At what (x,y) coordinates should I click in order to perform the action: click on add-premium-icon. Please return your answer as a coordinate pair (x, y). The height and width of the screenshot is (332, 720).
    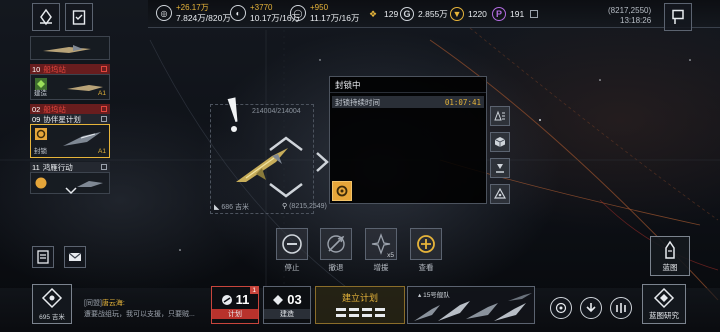
    Looking at the image, I should click on (534, 14).